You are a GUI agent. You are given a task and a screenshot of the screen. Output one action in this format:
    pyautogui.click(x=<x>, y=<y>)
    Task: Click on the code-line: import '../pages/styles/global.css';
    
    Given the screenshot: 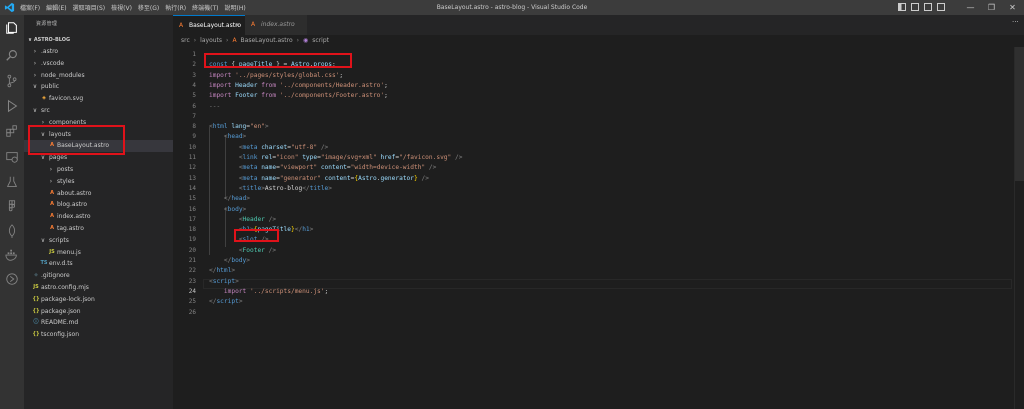 What is the action you would take?
    pyautogui.click(x=276, y=75)
    